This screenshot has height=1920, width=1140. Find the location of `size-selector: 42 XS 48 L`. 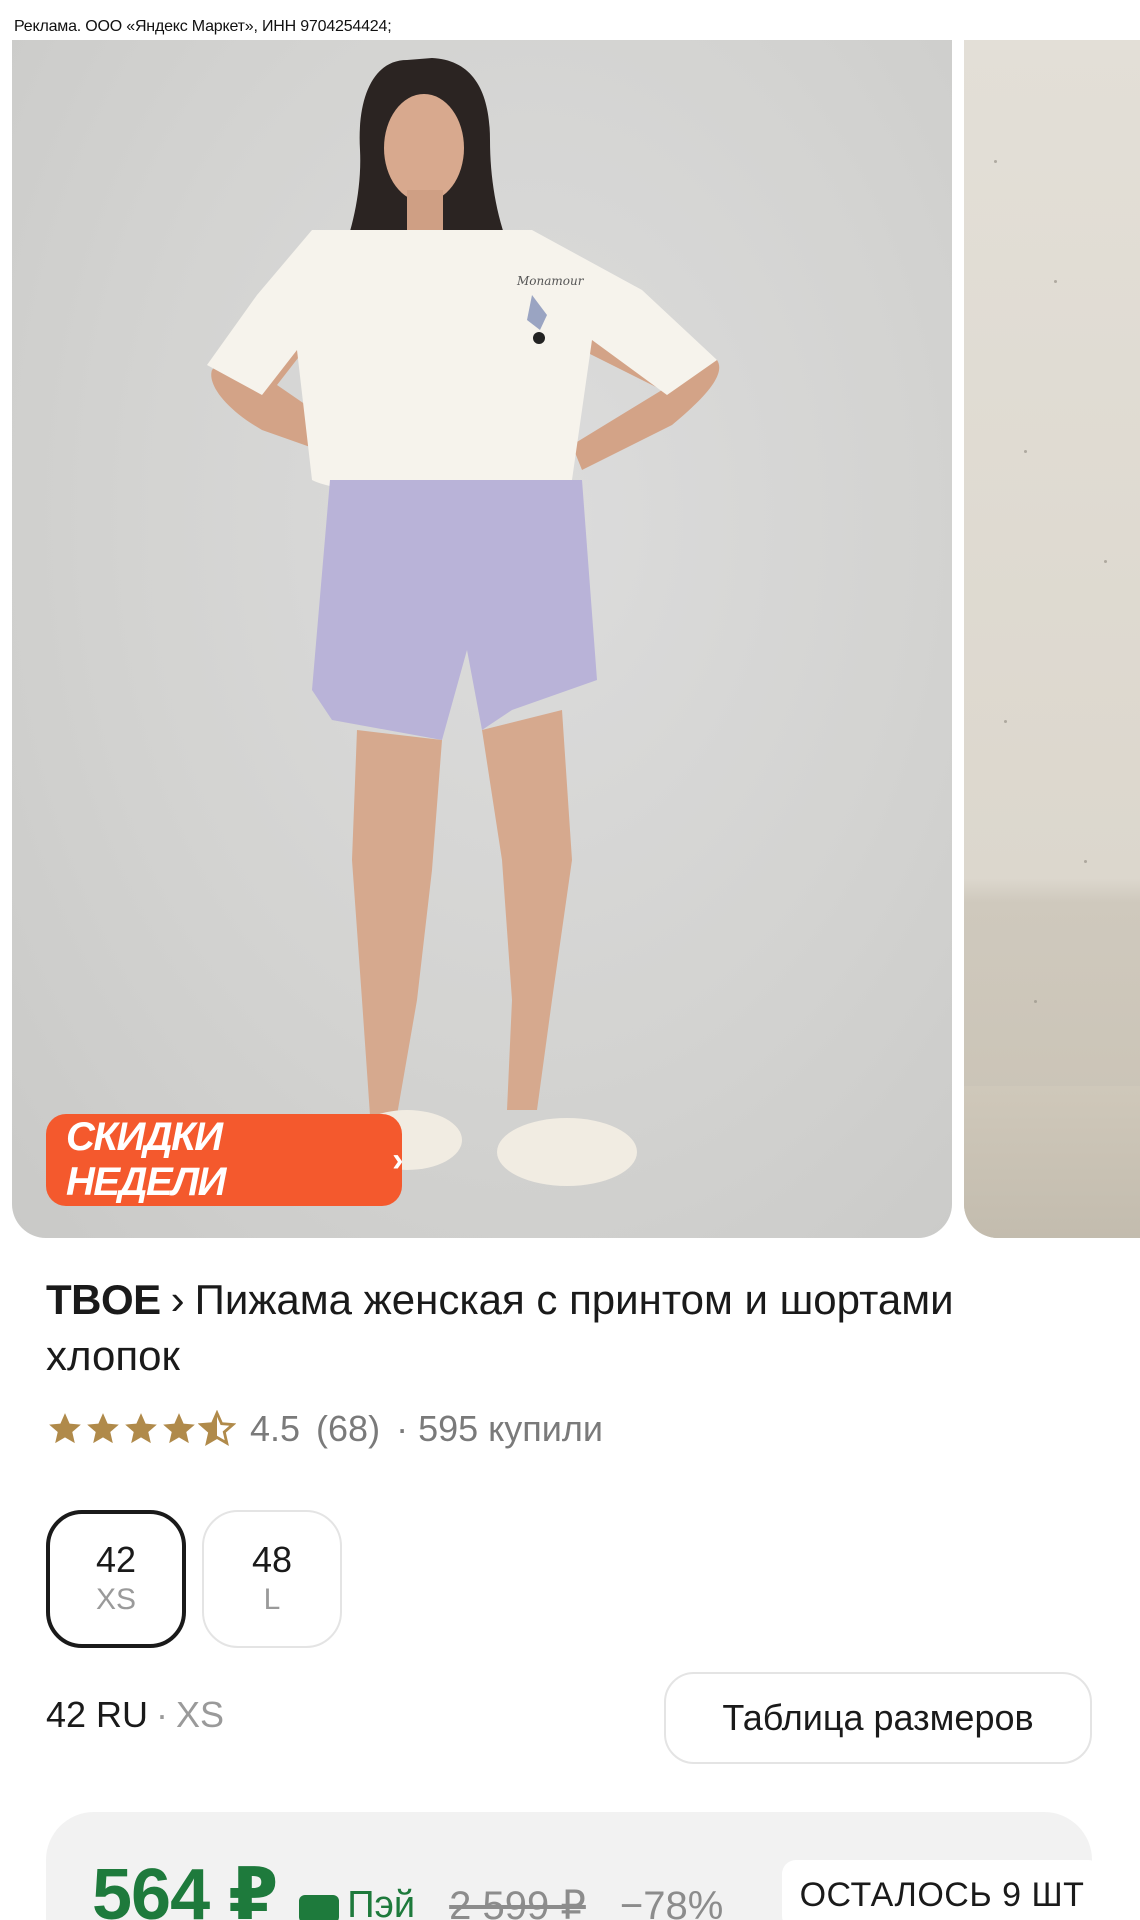

size-selector: 42 XS 48 L is located at coordinates (202, 1579).